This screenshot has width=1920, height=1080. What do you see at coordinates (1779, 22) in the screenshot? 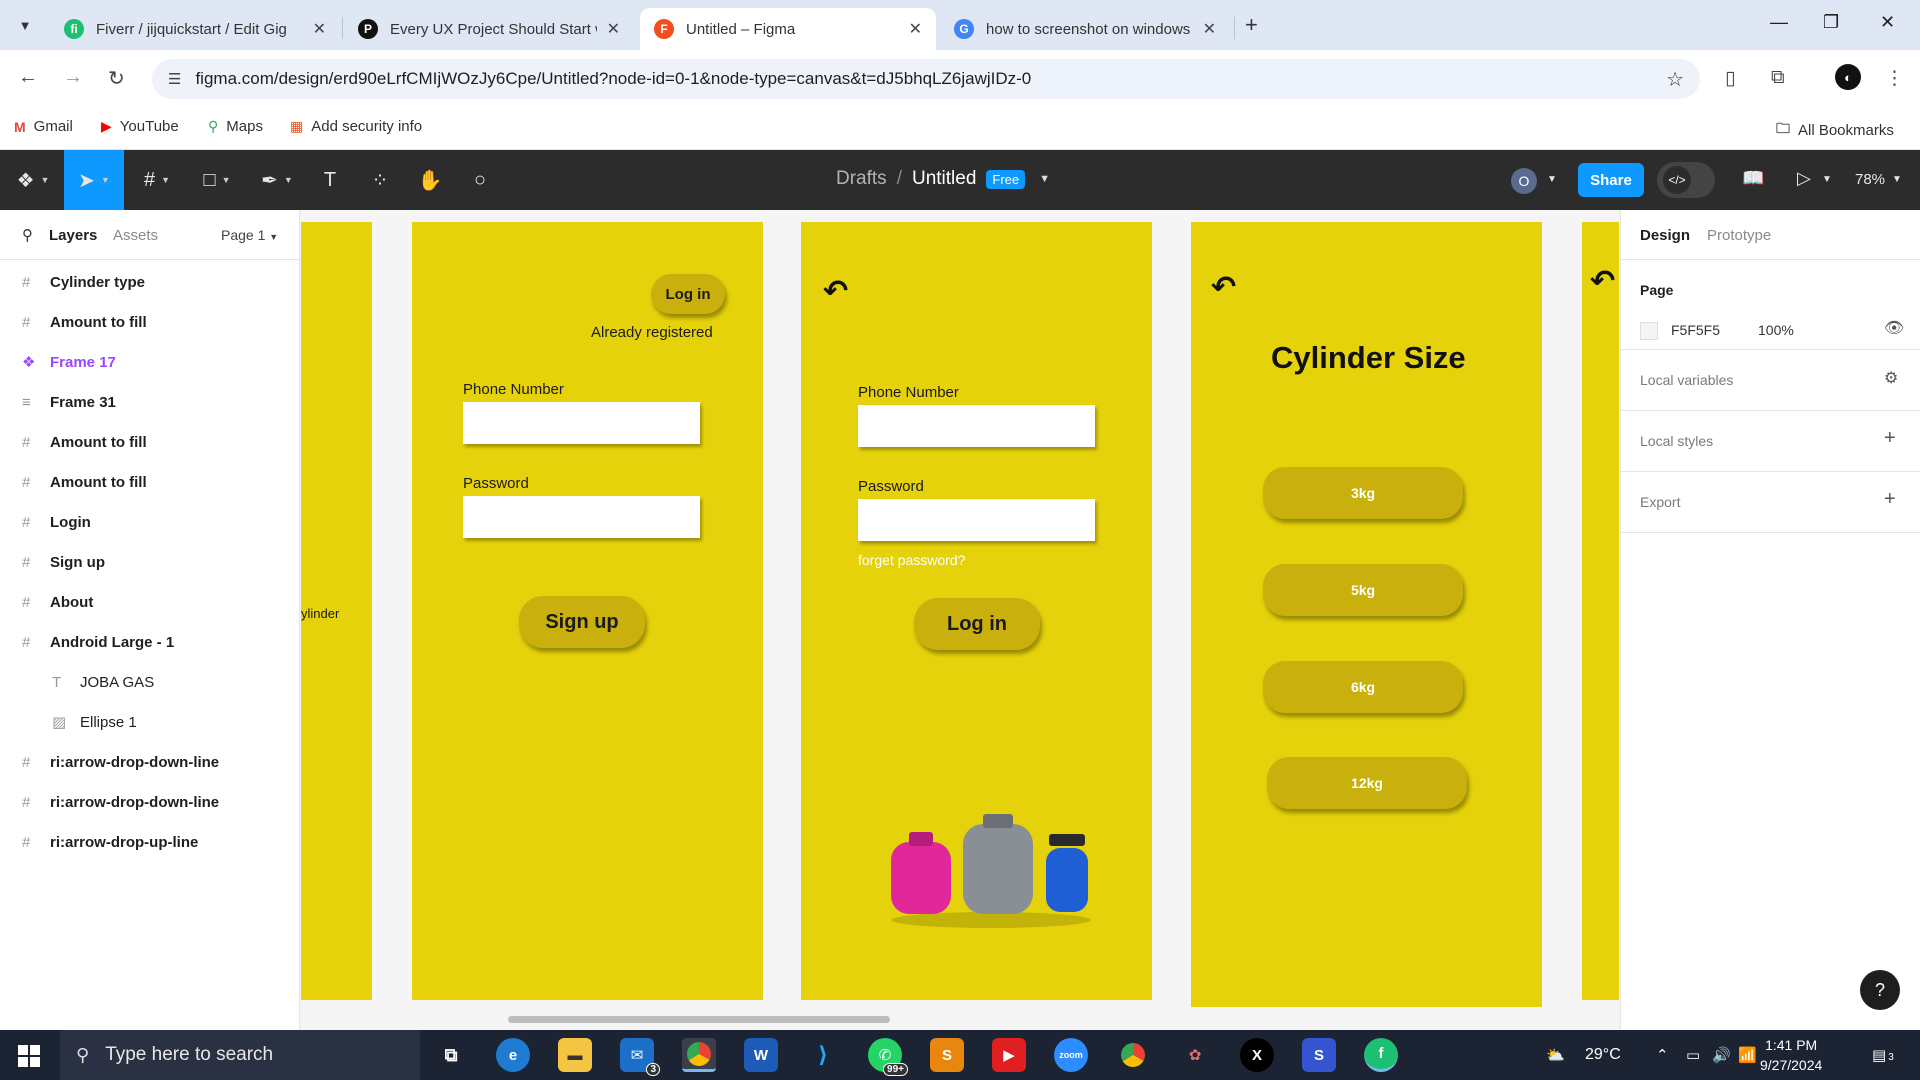
I see `minimize-icon: —` at bounding box center [1779, 22].